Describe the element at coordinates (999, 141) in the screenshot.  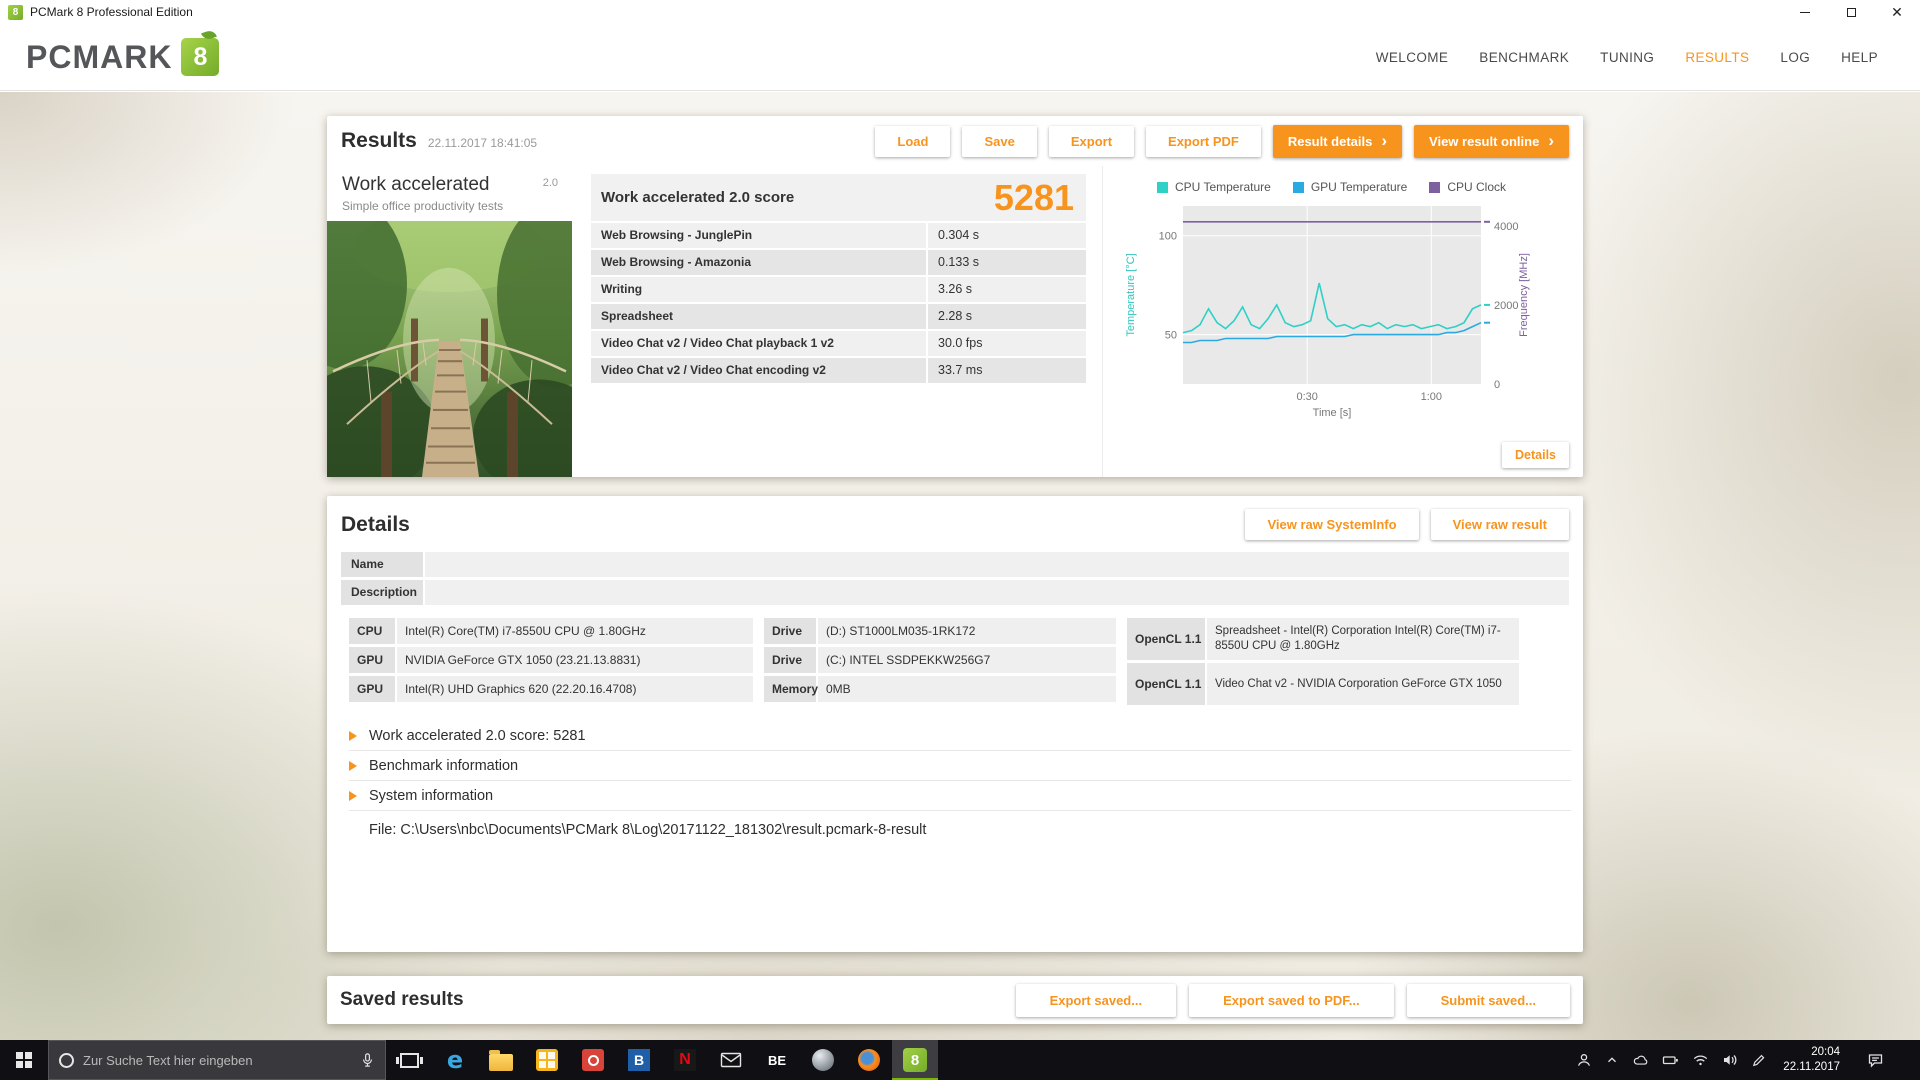
I see `save-button: Save` at that location.